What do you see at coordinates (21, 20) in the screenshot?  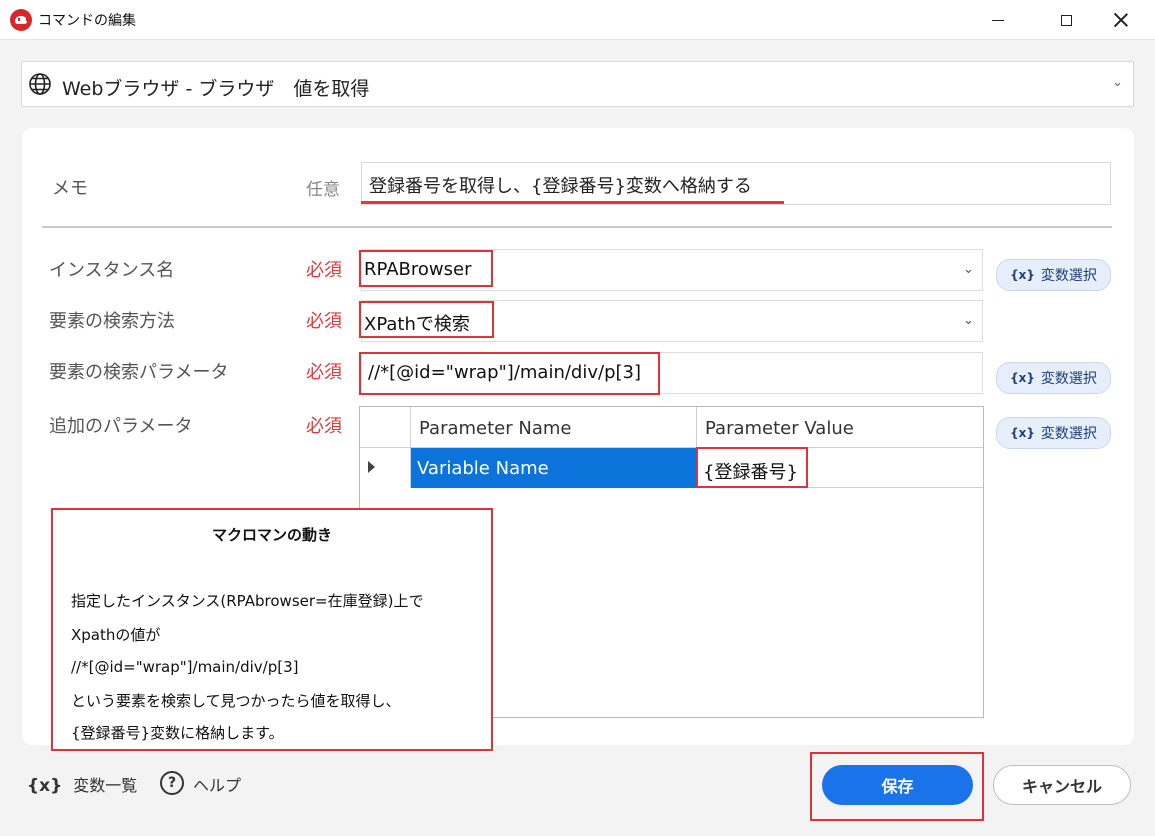 I see `app-logo-icon` at bounding box center [21, 20].